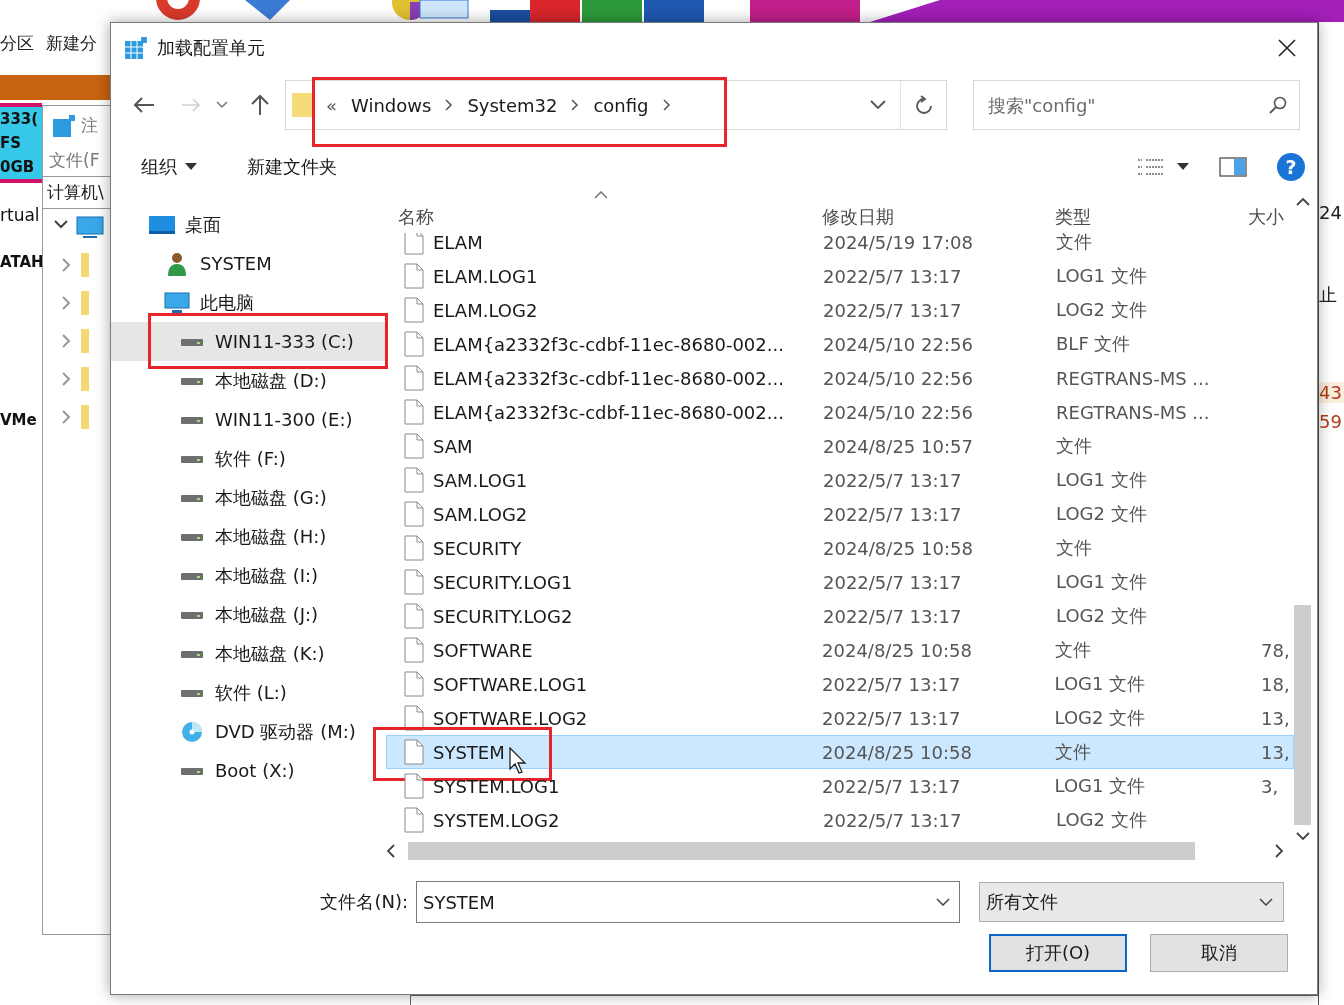 The width and height of the screenshot is (1344, 1005). I want to click on cell-text: 43, so click(1331, 392).